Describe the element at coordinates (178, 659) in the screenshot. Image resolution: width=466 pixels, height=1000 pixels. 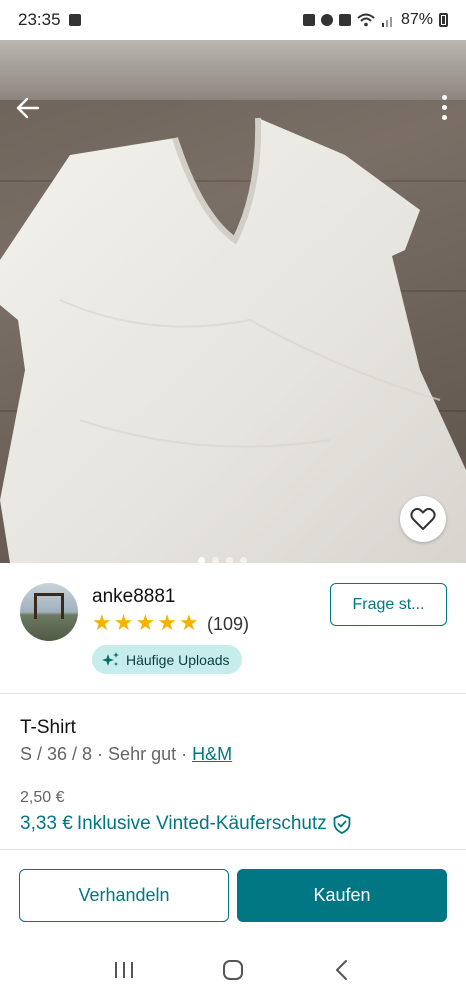
I see `badge-label: Häufige Uploads` at that location.